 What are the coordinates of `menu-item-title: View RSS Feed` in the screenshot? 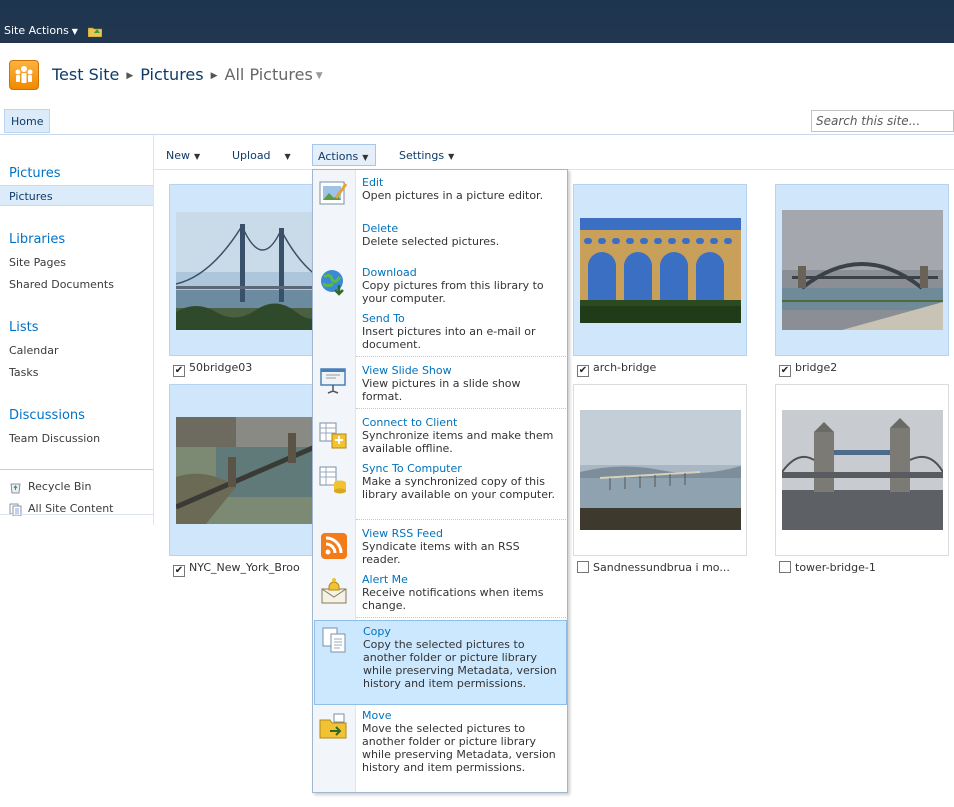 It's located at (402, 533).